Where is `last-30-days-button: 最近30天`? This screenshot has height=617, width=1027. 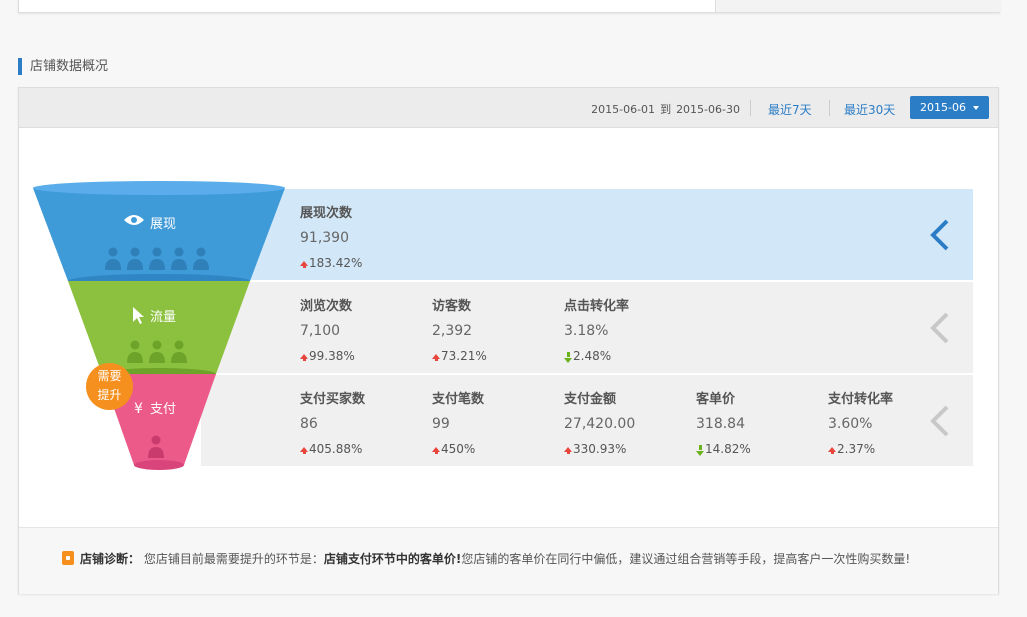
last-30-days-button: 最近30天 is located at coordinates (869, 109).